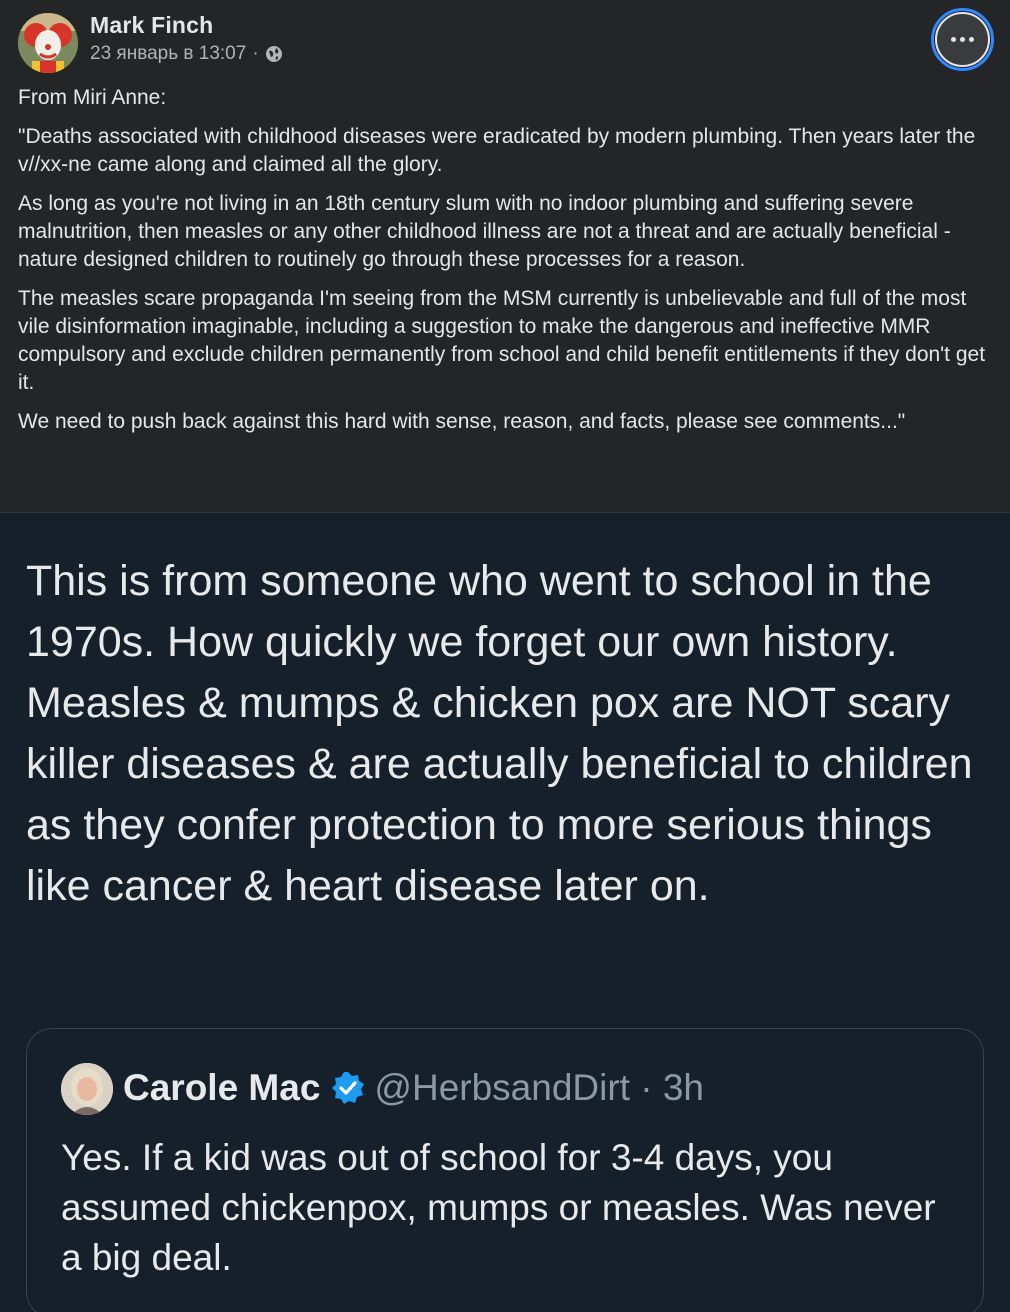 The height and width of the screenshot is (1312, 1010). I want to click on globe-icon, so click(274, 54).